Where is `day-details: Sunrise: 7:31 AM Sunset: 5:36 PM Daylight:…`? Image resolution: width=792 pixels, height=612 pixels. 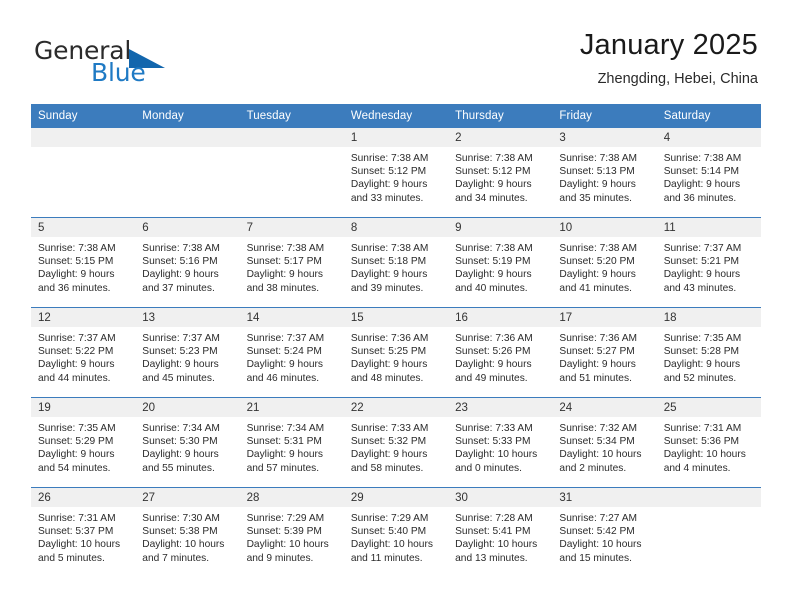
day-details: Sunrise: 7:31 AM Sunset: 5:36 PM Daylight:… is located at coordinates (709, 446).